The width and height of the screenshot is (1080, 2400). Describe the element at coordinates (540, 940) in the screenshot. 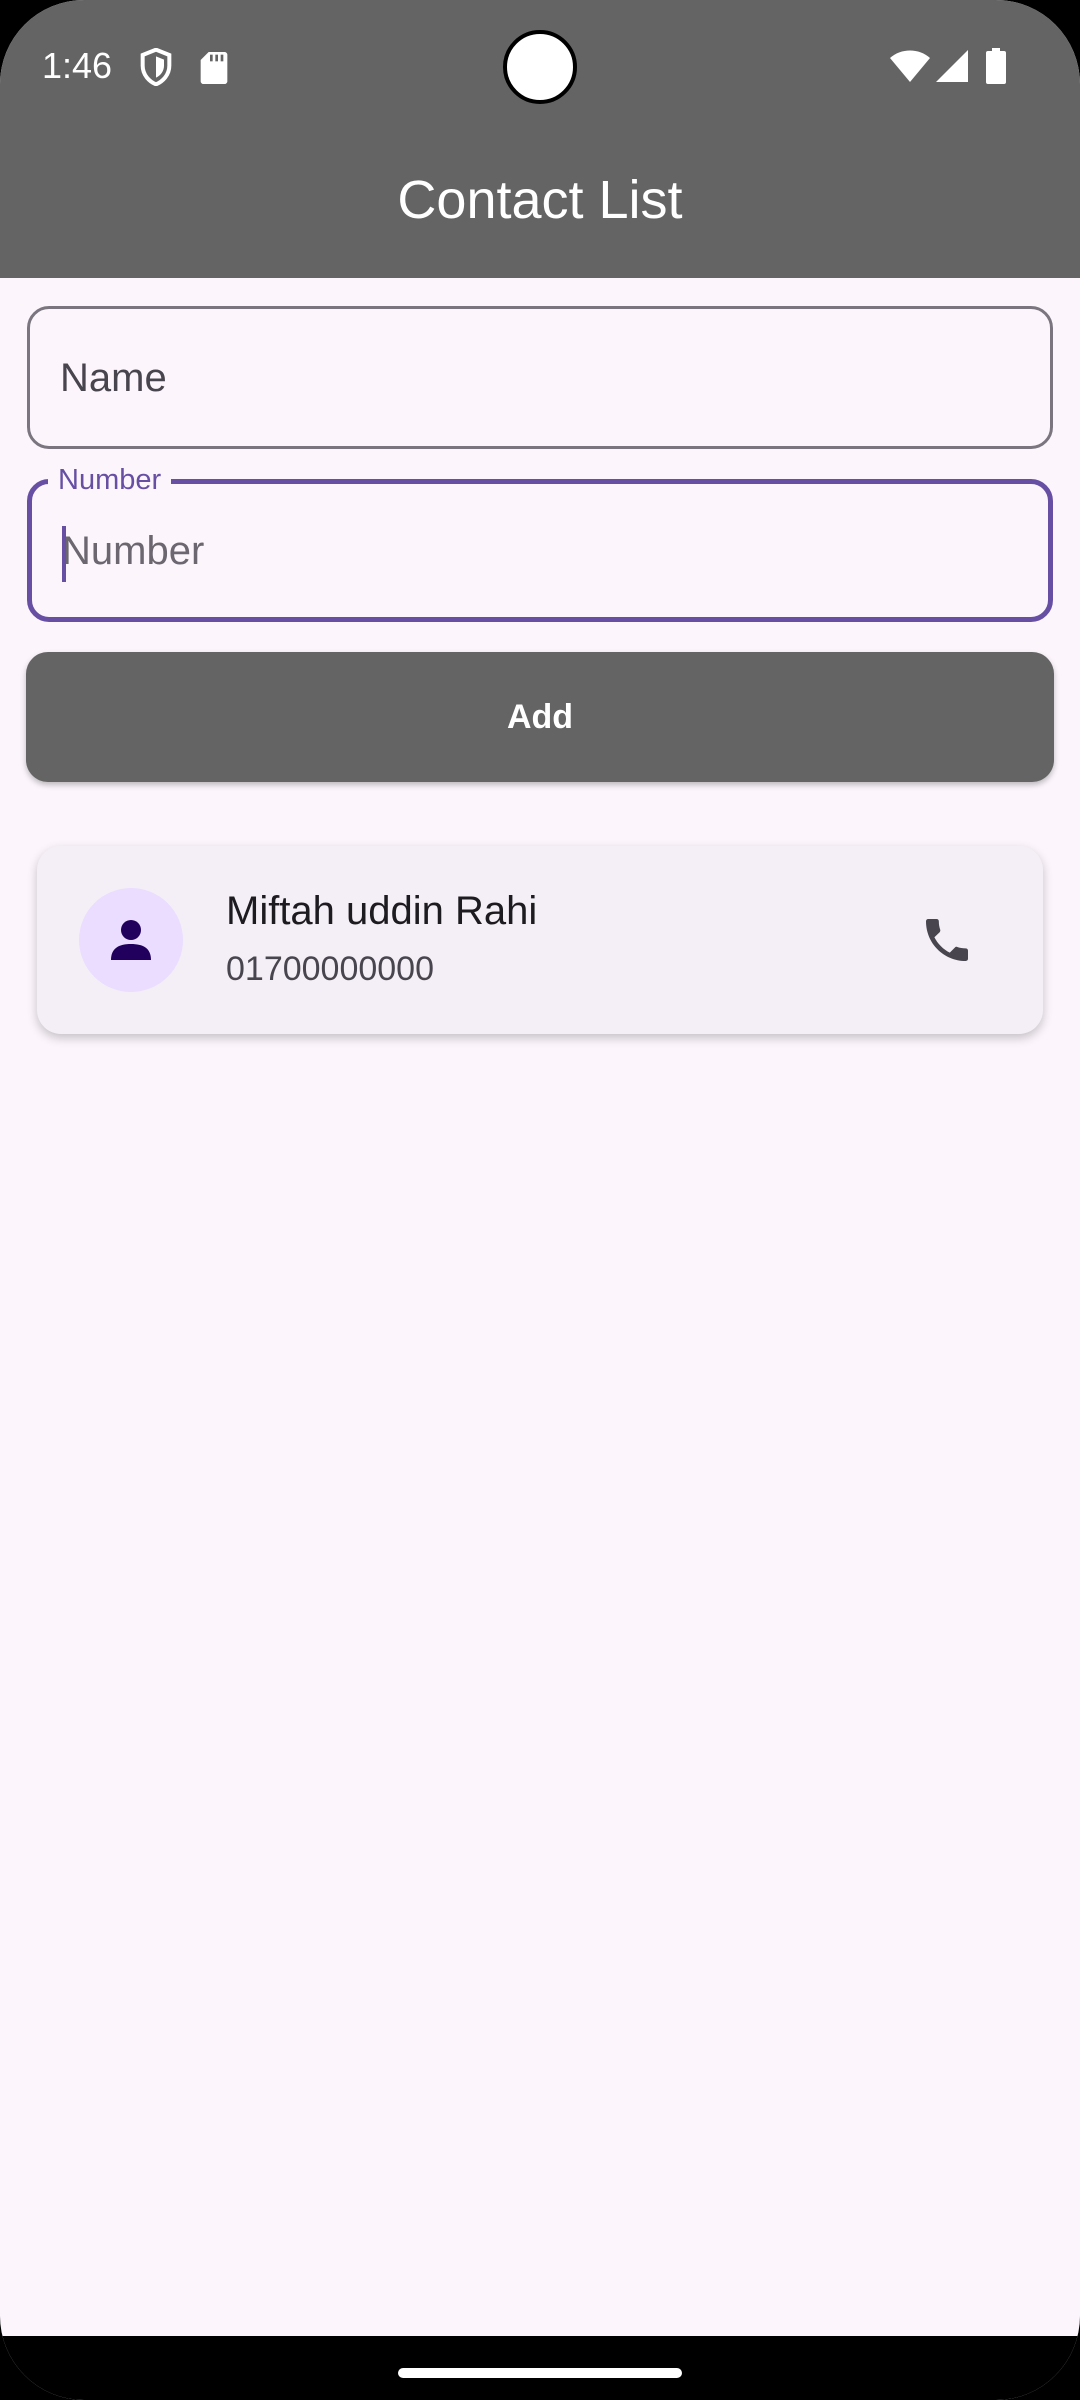

I see `contact-list-item: Miftah uddin Rahi 01700000000` at that location.